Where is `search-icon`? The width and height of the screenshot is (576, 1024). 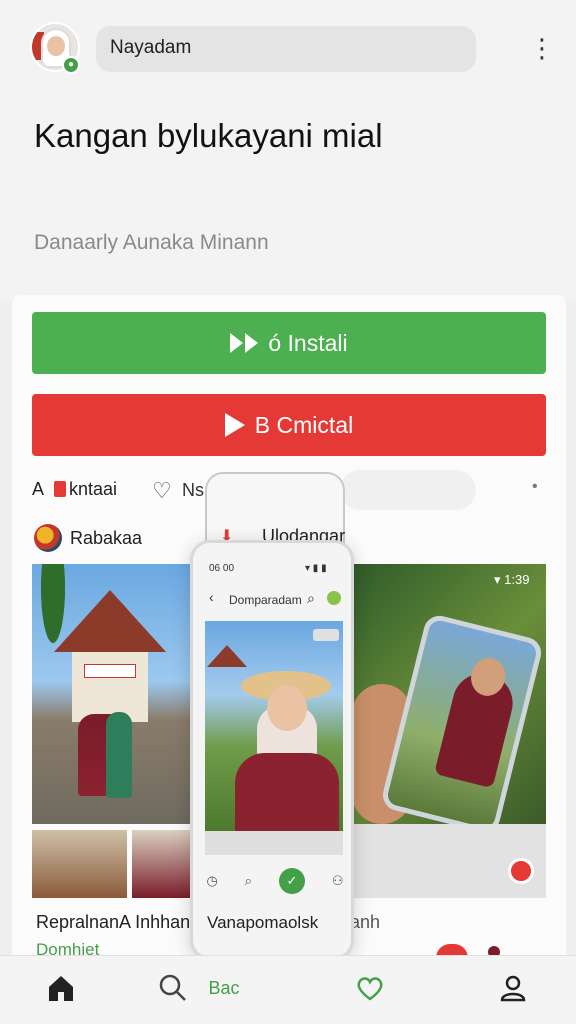
search-icon is located at coordinates (173, 988).